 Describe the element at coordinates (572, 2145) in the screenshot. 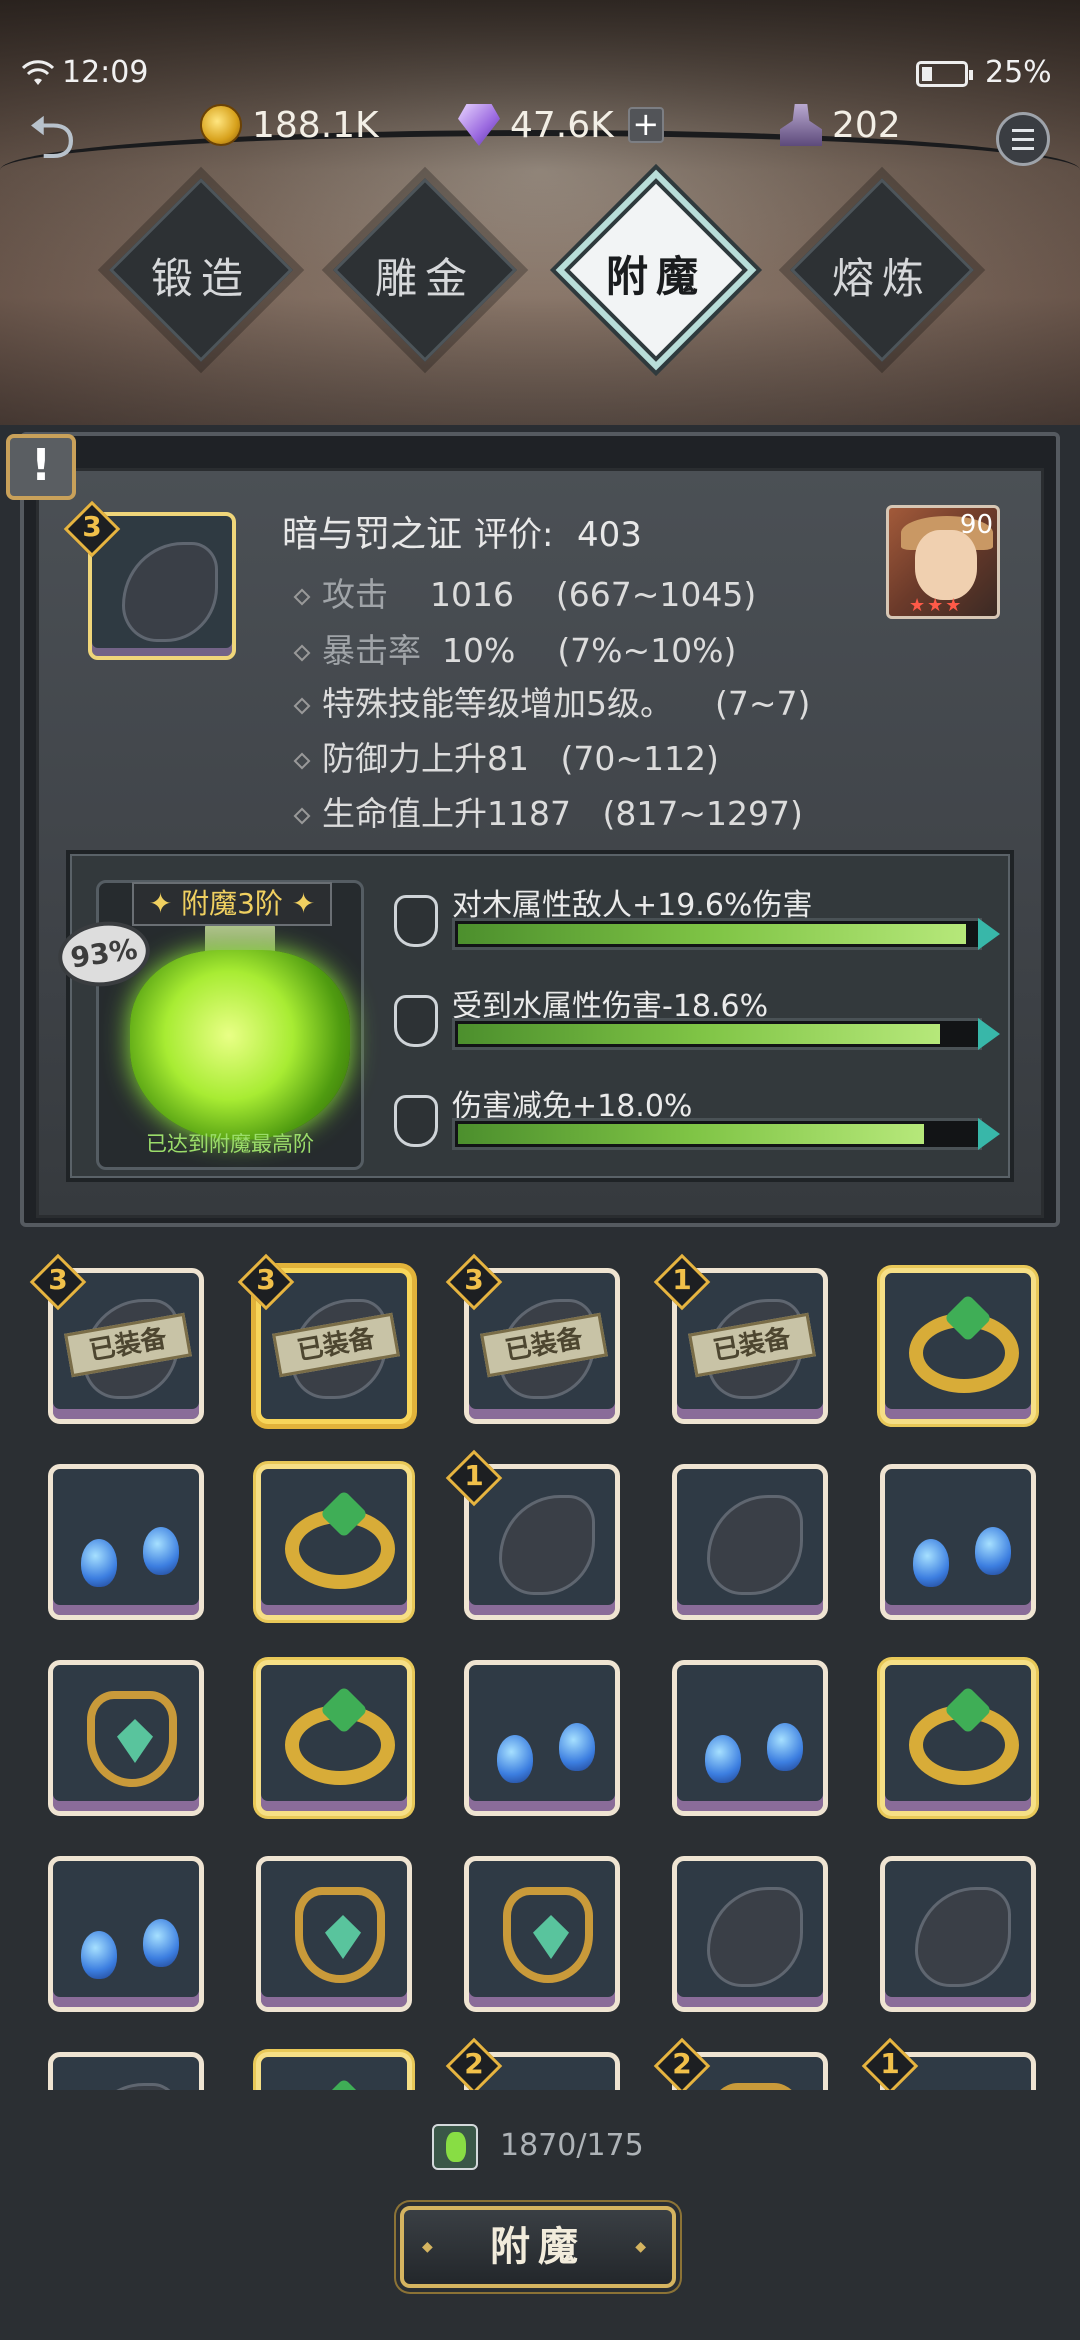

I see `material-count: 1870/175` at that location.